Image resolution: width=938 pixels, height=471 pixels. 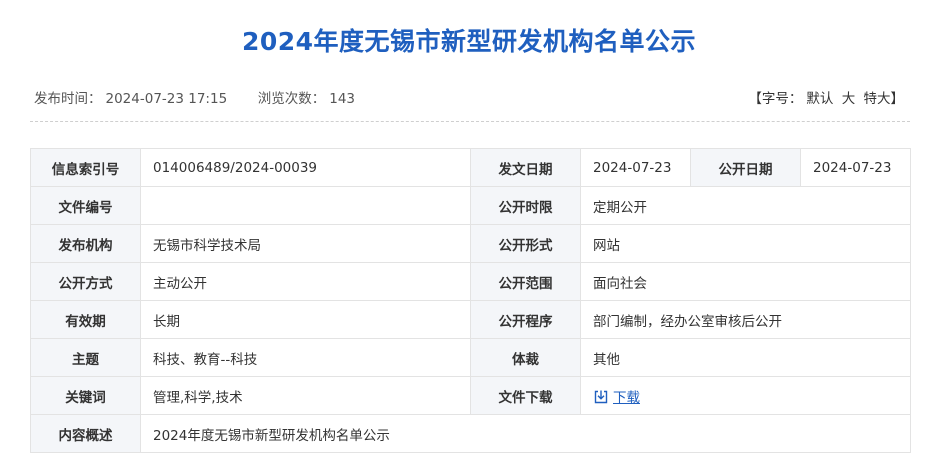 I want to click on table-row: 内容概述 2024年度无锡市新型研发机构名单公示, so click(x=470, y=433).